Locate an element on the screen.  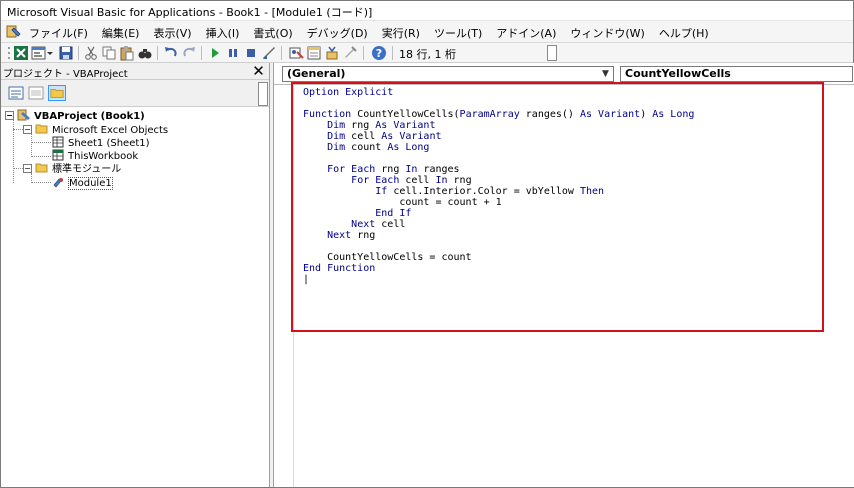
worksheet-icon is located at coordinates (58, 142).